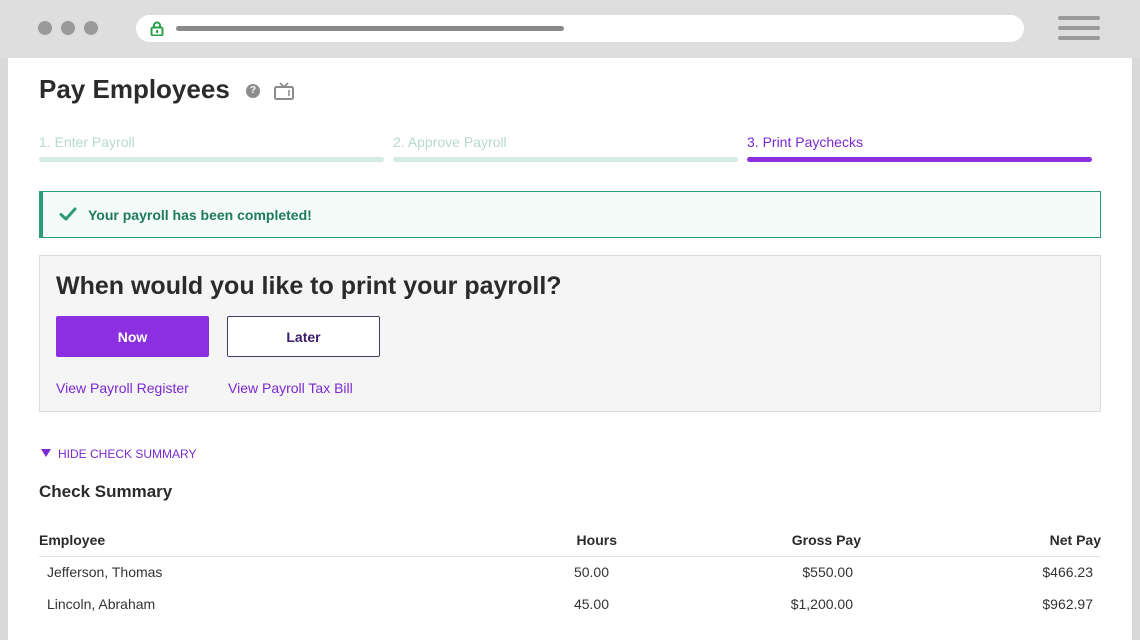 The height and width of the screenshot is (640, 1140). What do you see at coordinates (157, 28) in the screenshot?
I see `lock-icon` at bounding box center [157, 28].